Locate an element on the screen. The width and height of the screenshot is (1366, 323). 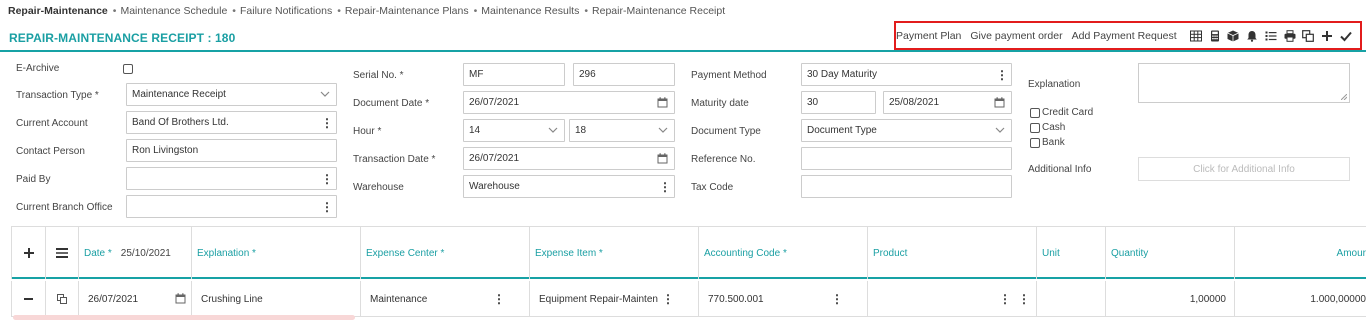
transaction-type-select: Maintenance Receipt is located at coordinates (231, 94).